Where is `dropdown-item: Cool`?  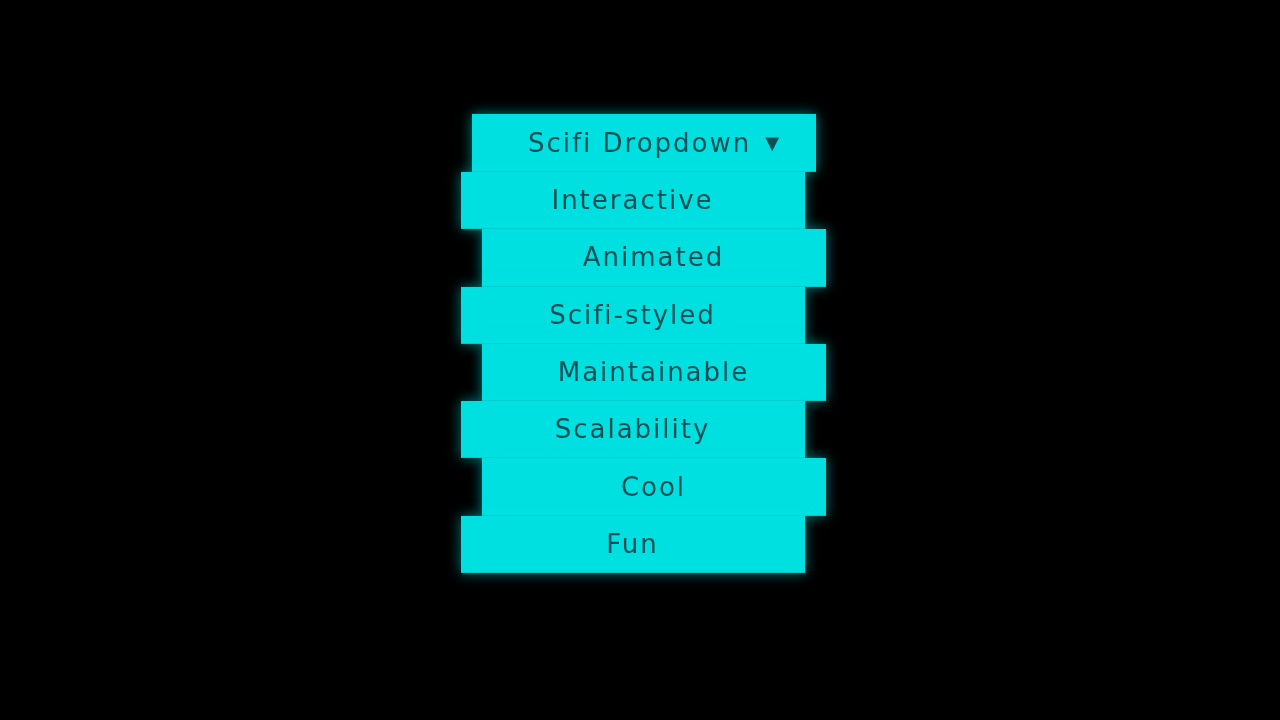
dropdown-item: Cool is located at coordinates (653, 487).